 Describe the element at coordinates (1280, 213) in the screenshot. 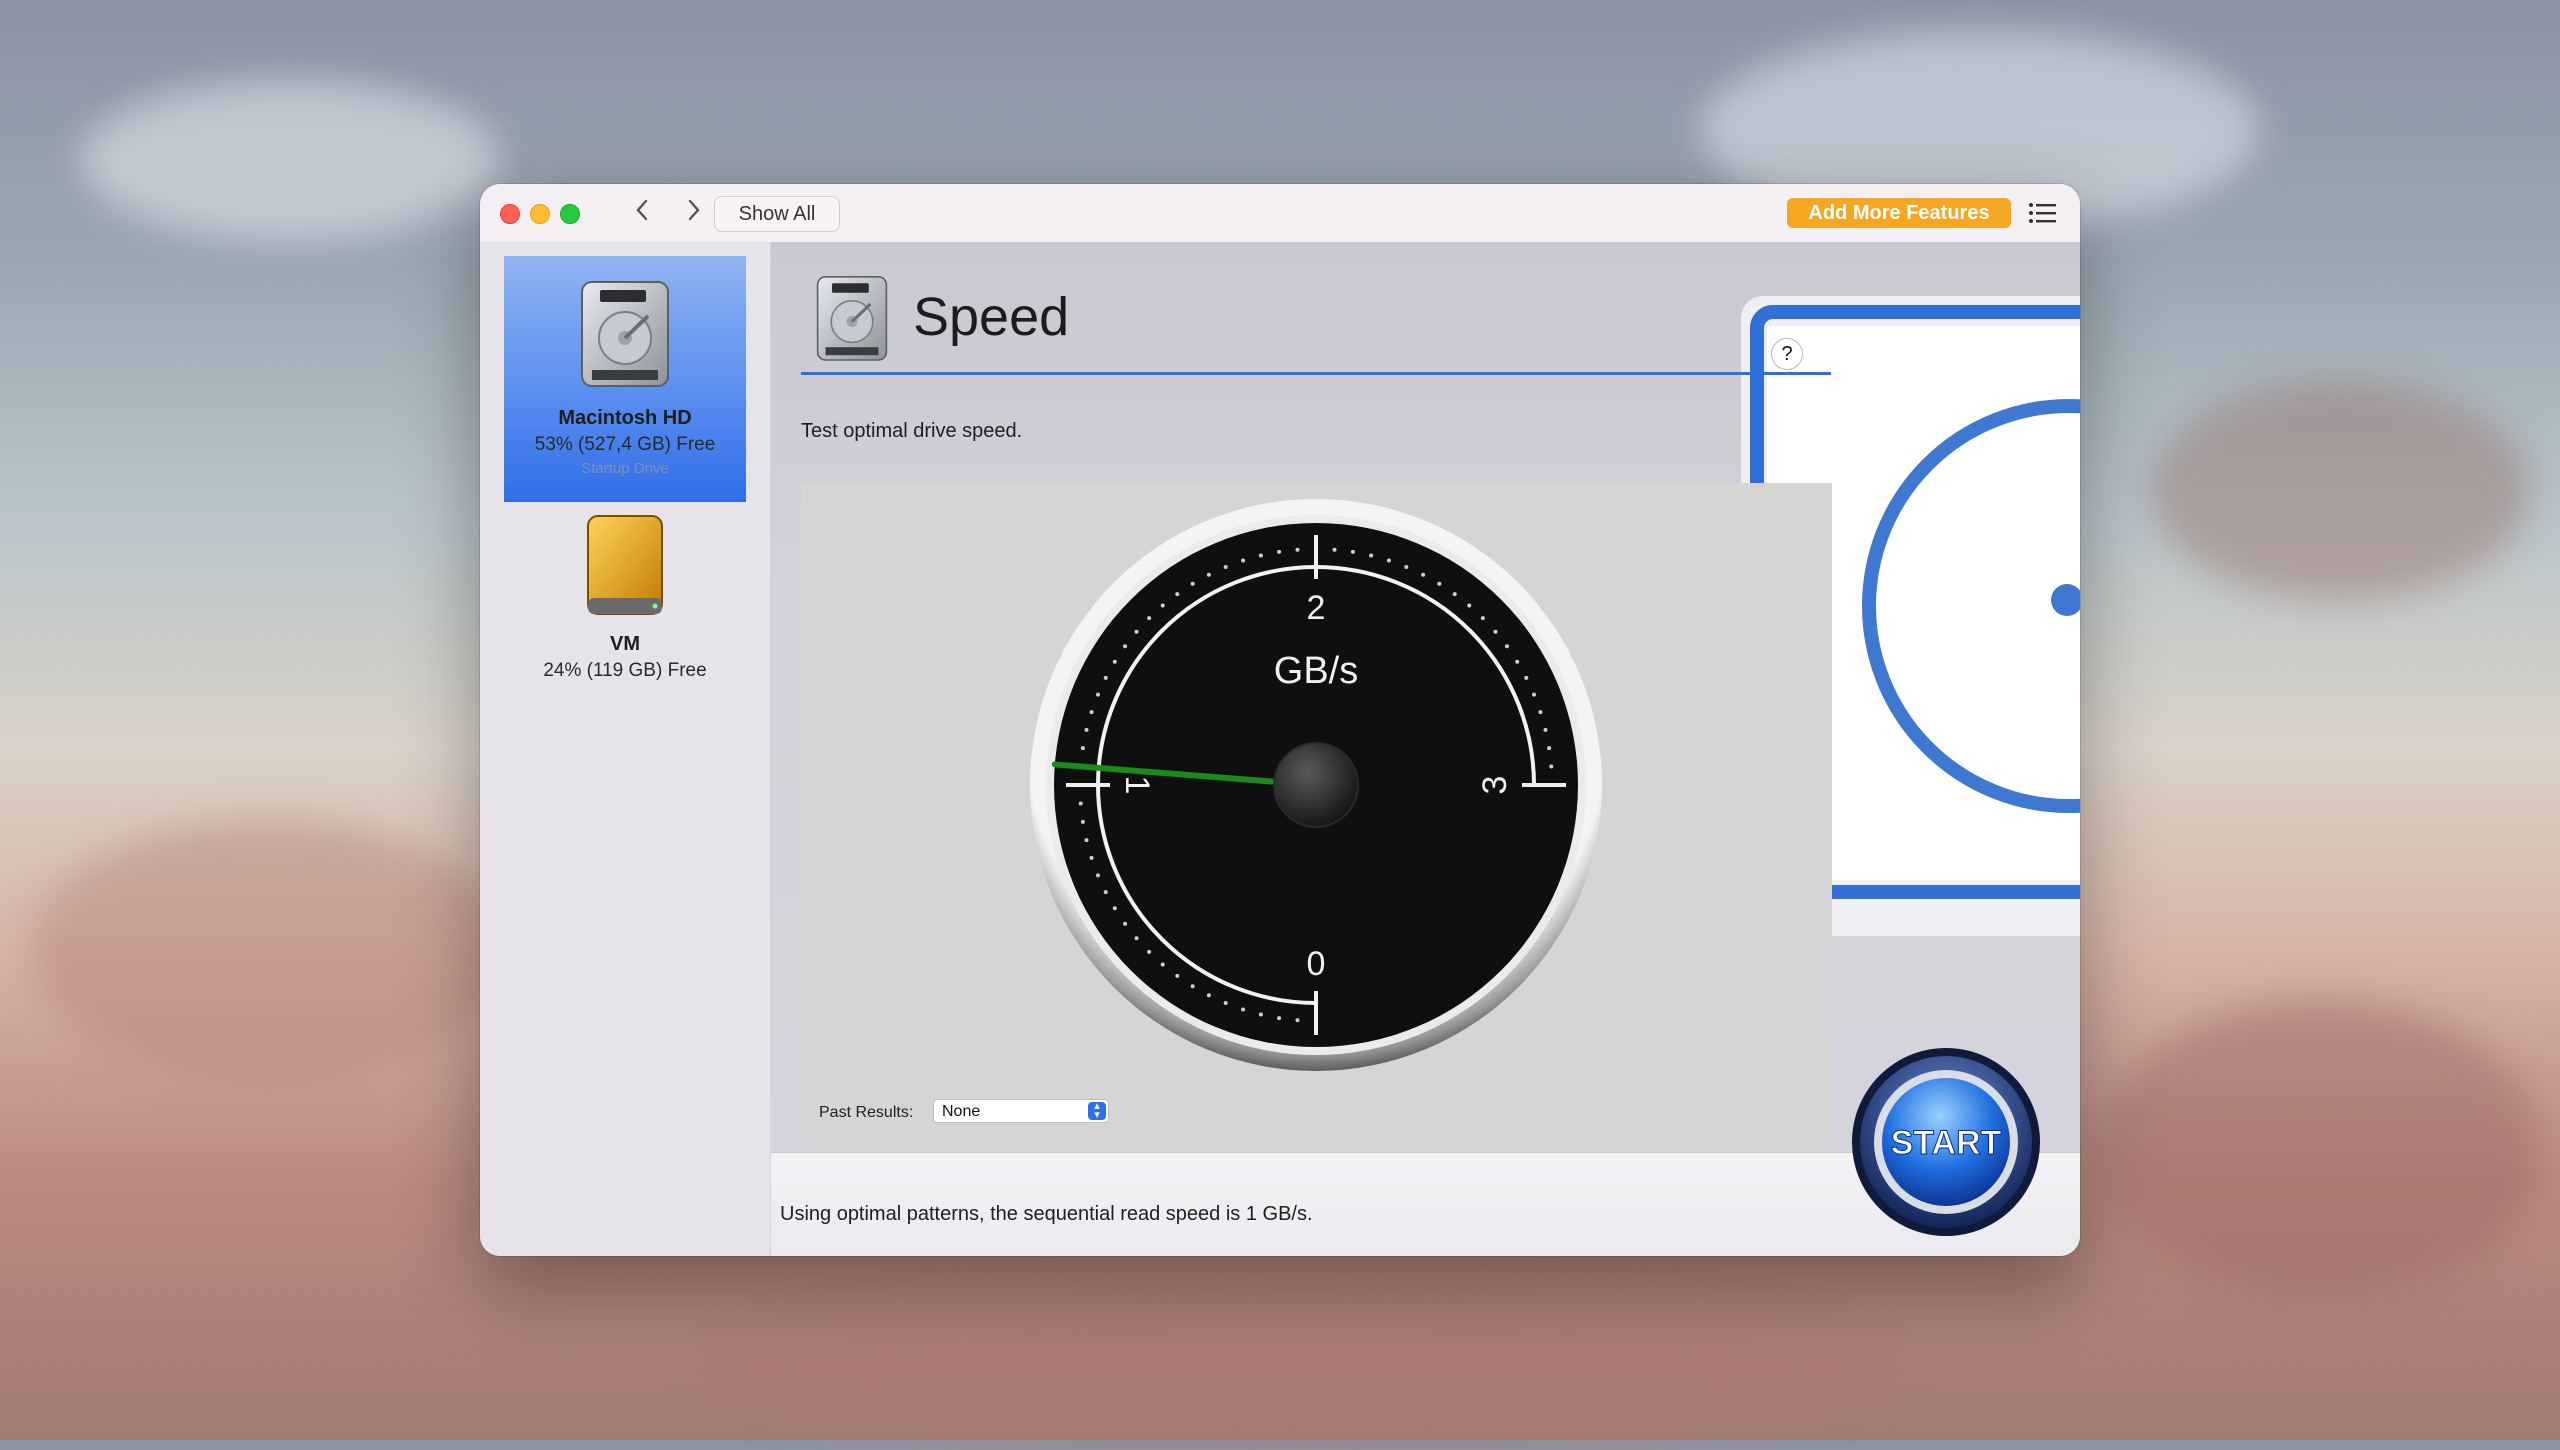

I see `title-bar: Show All Add More Features` at that location.